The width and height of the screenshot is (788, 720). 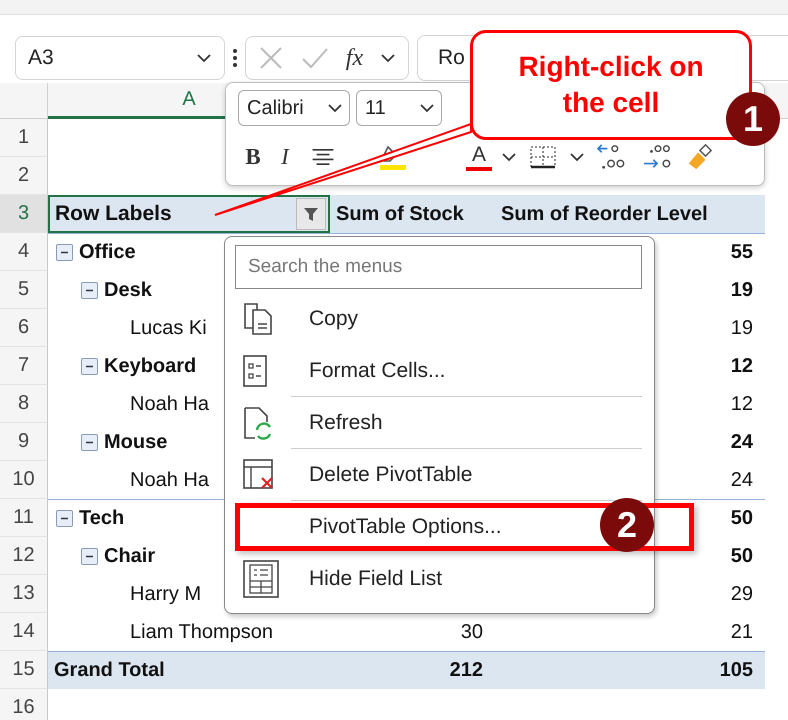 What do you see at coordinates (101, 518) in the screenshot?
I see `row-label: Tech` at bounding box center [101, 518].